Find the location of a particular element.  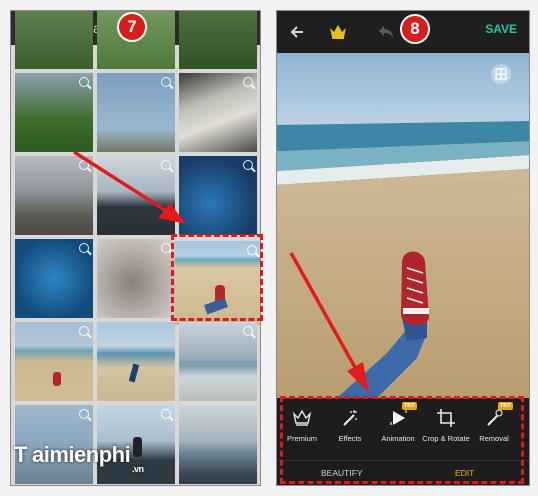

brand-watermark: Taimienphi .vn is located at coordinates (79, 458).